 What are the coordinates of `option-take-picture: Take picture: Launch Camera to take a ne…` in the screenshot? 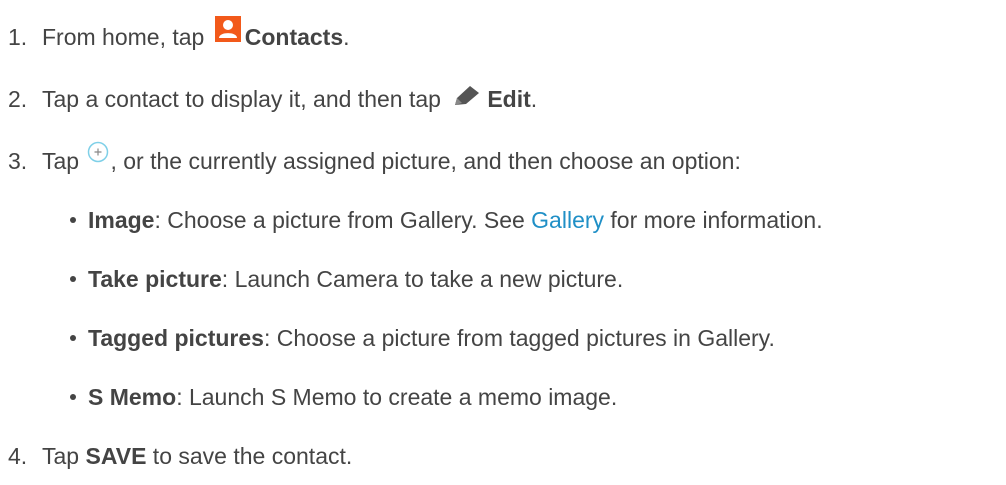 It's located at (346, 279).